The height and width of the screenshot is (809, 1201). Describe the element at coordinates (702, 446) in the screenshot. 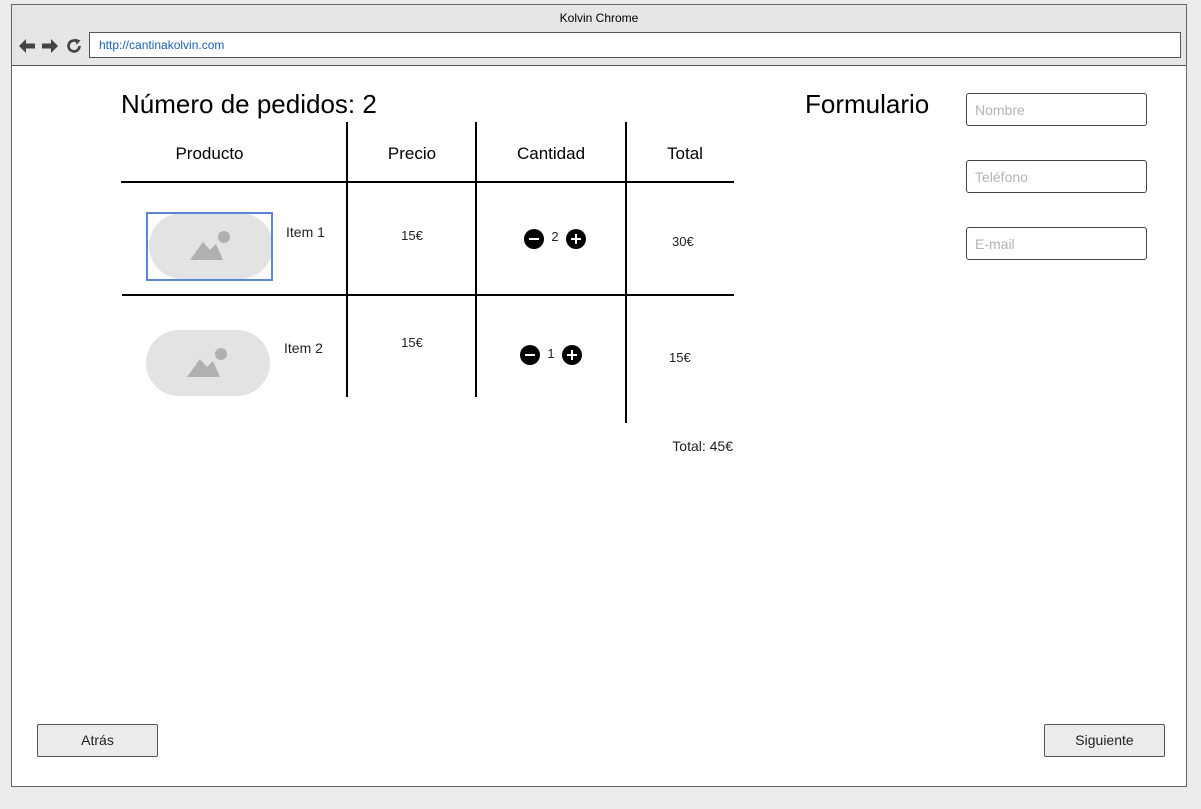

I see `grand-total: Total: 45€` at that location.